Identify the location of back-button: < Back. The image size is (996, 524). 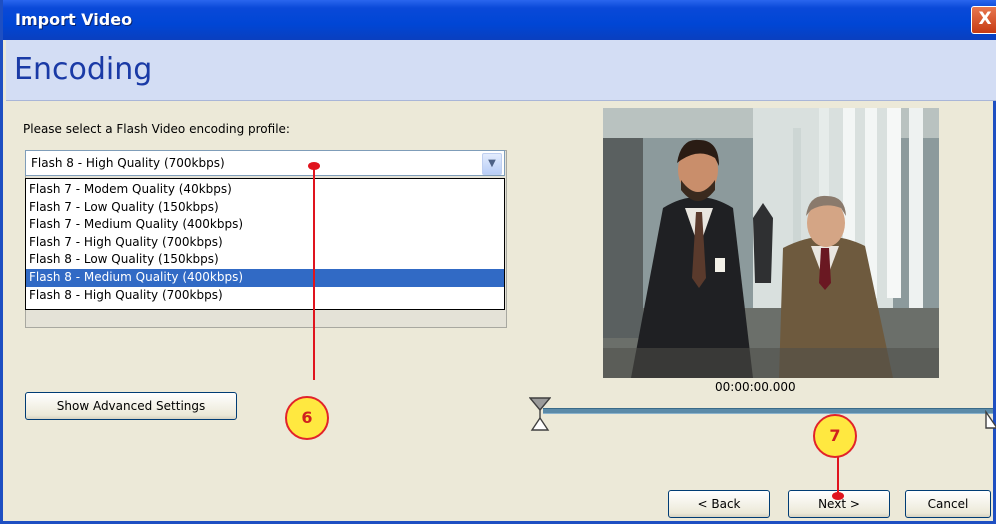
(719, 504).